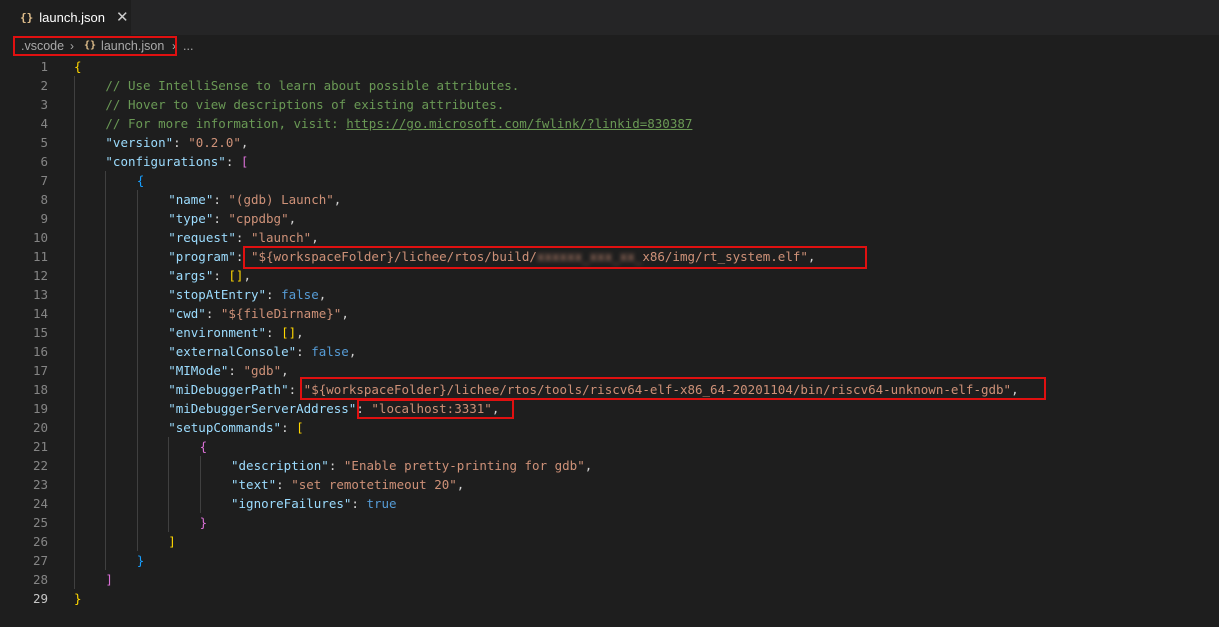  What do you see at coordinates (609, 541) in the screenshot?
I see `code-line: 26]` at bounding box center [609, 541].